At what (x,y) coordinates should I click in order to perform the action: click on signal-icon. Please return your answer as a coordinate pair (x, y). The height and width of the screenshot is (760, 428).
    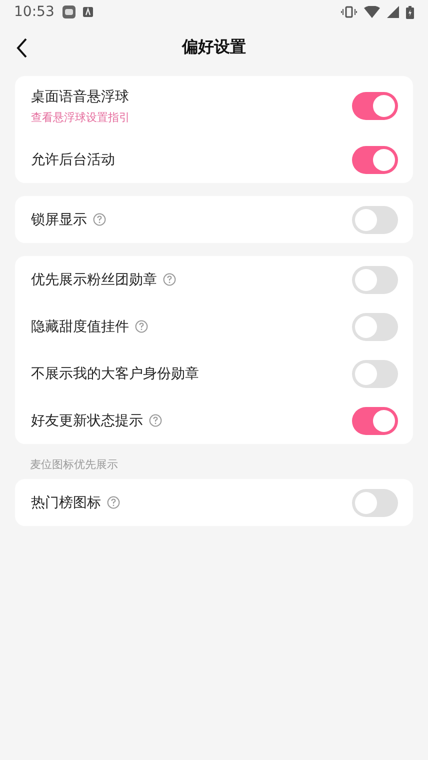
    Looking at the image, I should click on (393, 12).